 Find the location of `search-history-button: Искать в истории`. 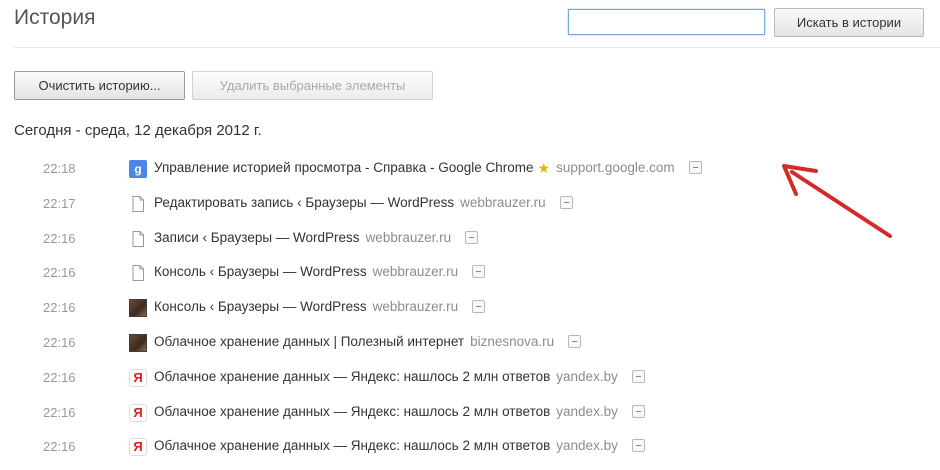

search-history-button: Искать в истории is located at coordinates (849, 22).